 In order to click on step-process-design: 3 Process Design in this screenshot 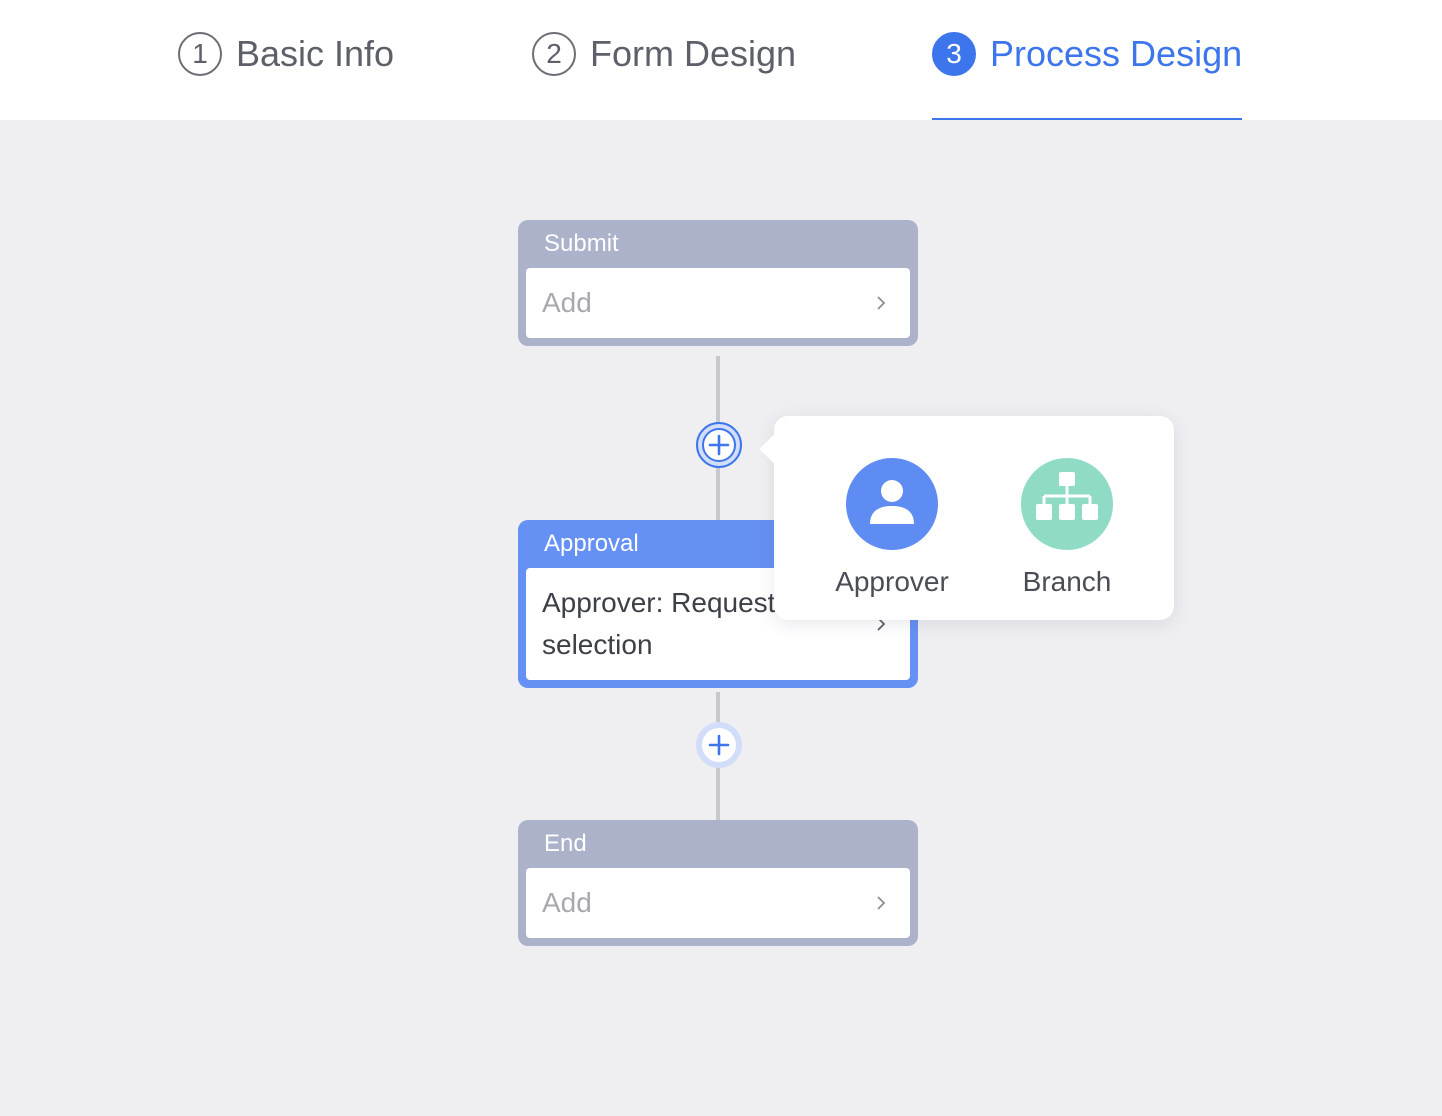, I will do `click(1087, 75)`.